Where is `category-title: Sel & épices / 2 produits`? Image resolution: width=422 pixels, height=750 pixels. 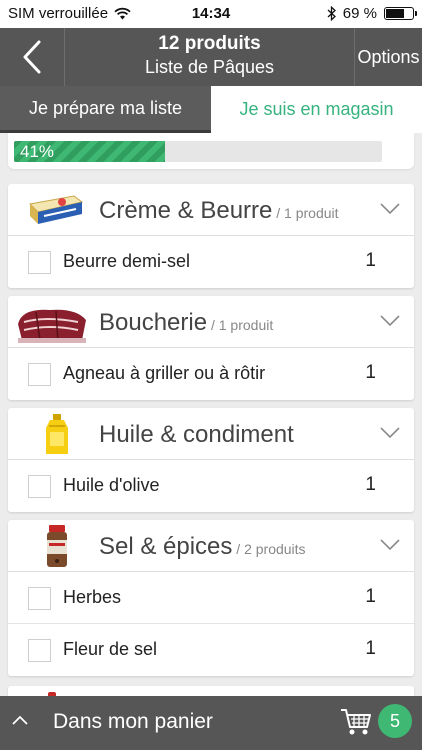 category-title: Sel & épices / 2 produits is located at coordinates (202, 547).